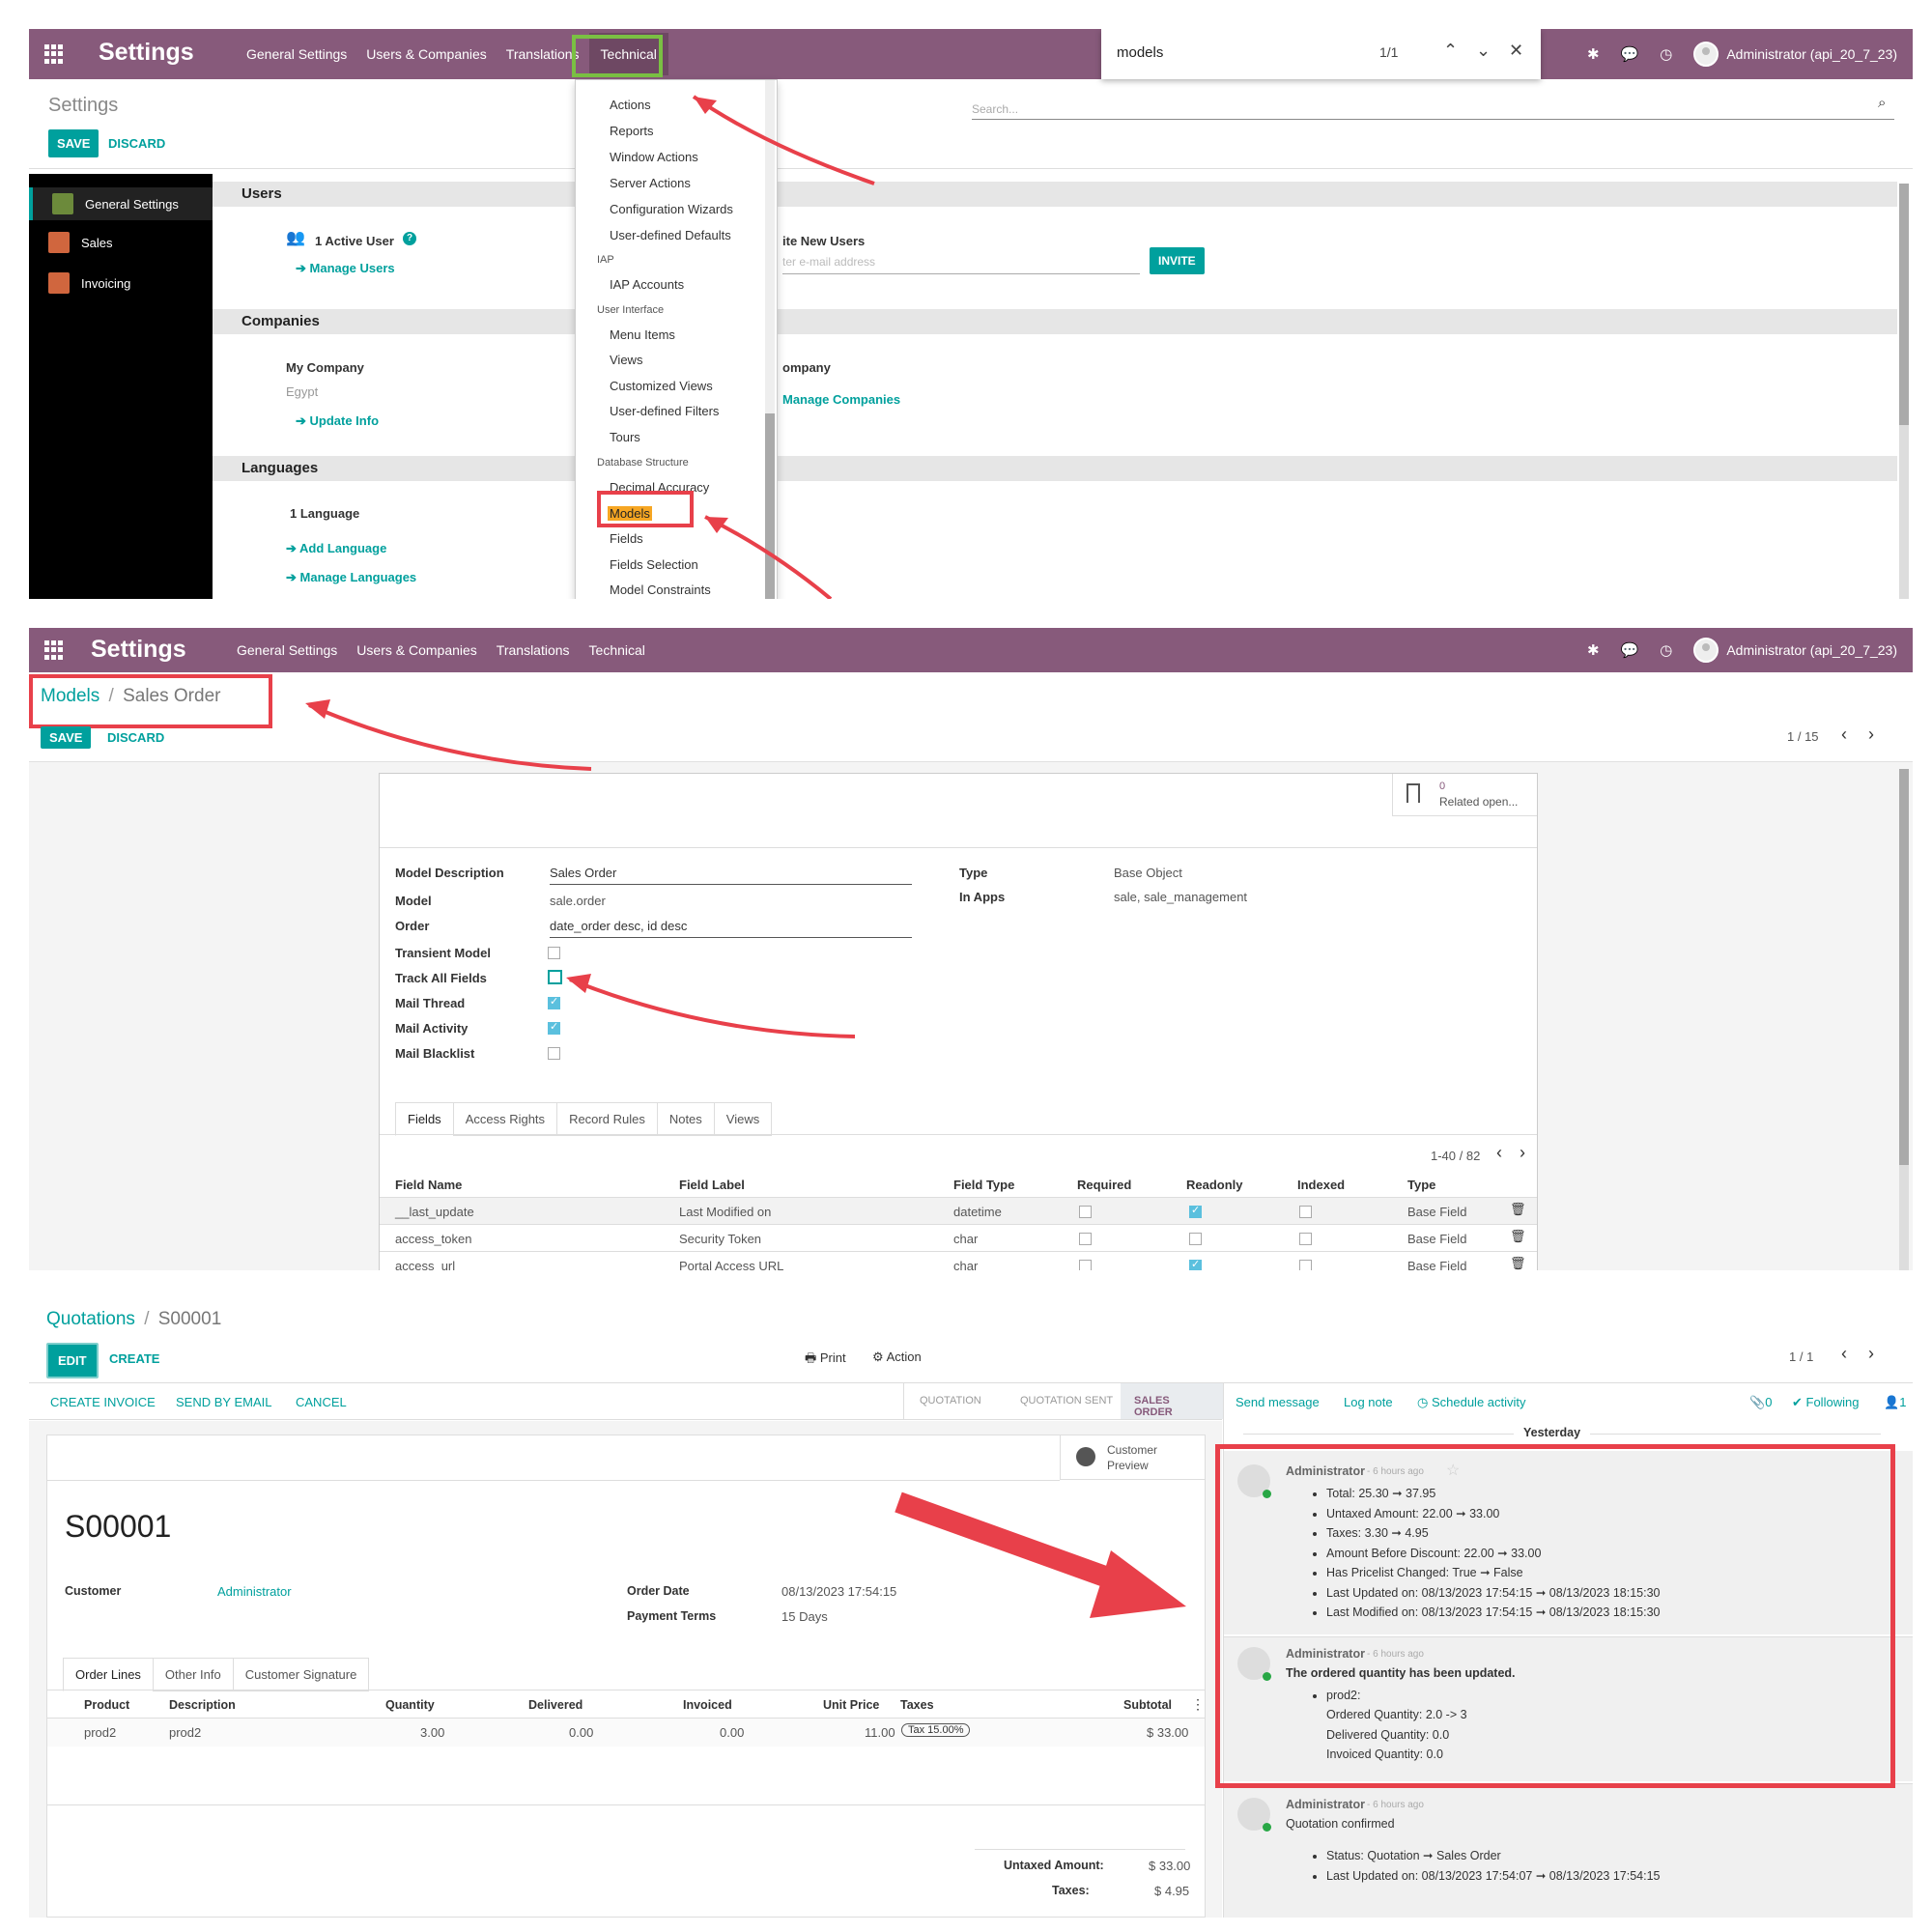 This screenshot has width=1932, height=1932. What do you see at coordinates (1760, 1402) in the screenshot?
I see `attachments-button: 📎0` at bounding box center [1760, 1402].